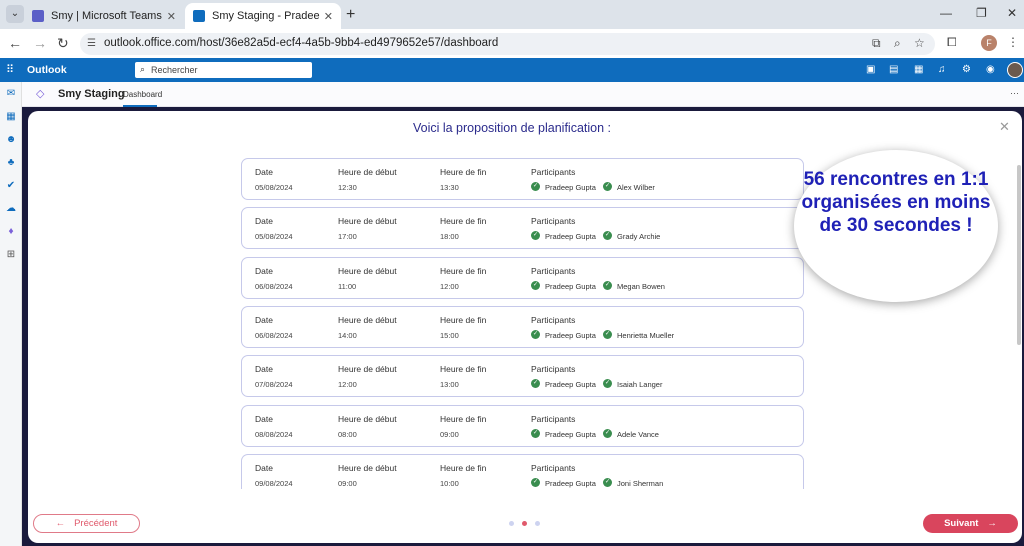  What do you see at coordinates (952, 42) in the screenshot?
I see `extensions-icon: ⧠` at bounding box center [952, 42].